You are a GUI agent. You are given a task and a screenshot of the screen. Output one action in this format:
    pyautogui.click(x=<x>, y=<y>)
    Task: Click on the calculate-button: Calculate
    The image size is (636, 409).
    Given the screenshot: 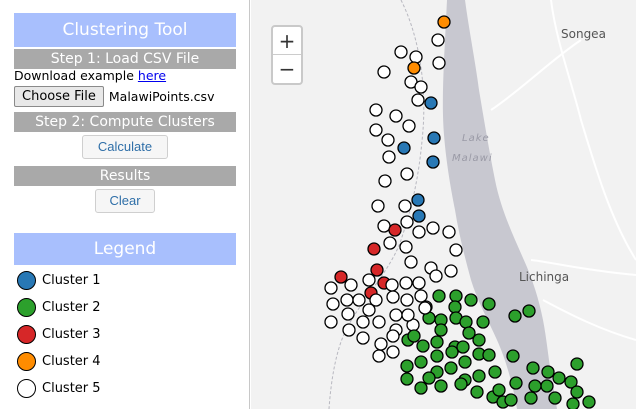 What is the action you would take?
    pyautogui.click(x=125, y=147)
    